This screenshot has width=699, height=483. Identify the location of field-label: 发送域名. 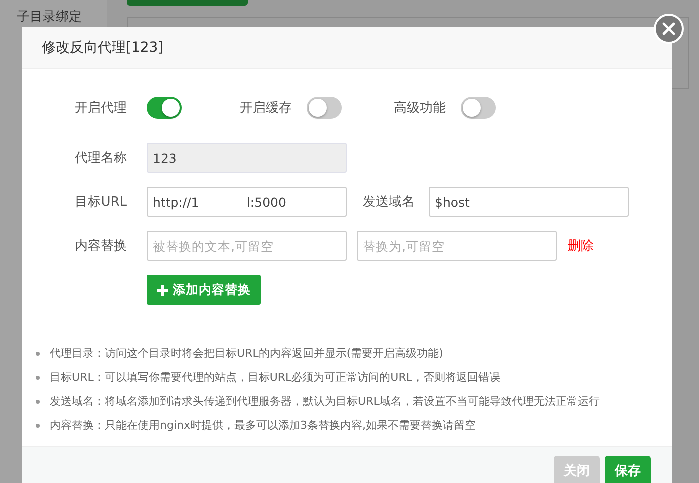
(389, 202).